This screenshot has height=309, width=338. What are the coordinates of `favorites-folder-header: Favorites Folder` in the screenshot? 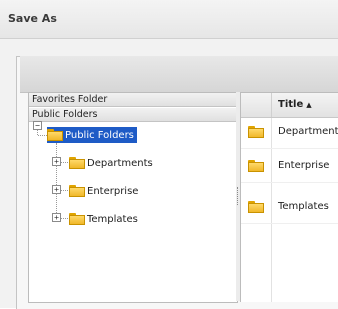 It's located at (133, 100).